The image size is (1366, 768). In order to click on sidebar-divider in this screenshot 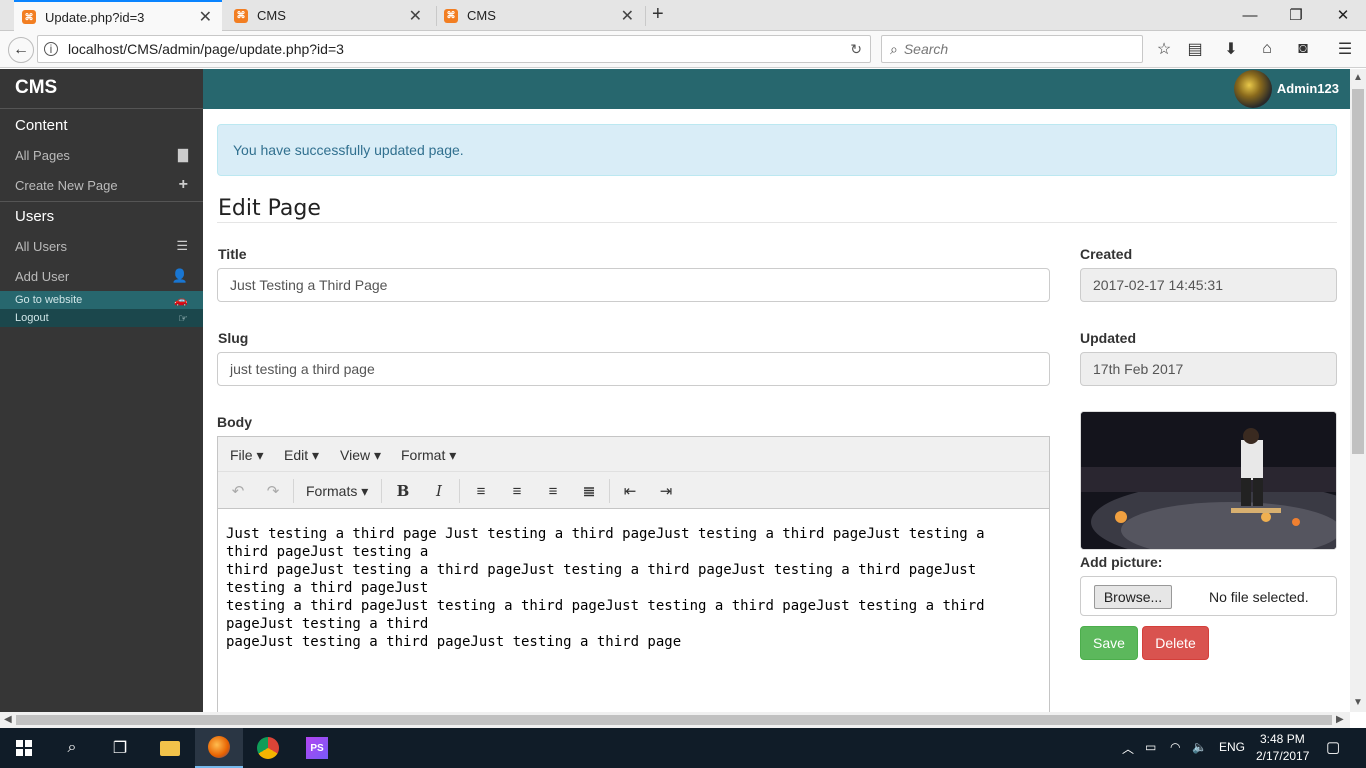, I will do `click(101, 201)`.